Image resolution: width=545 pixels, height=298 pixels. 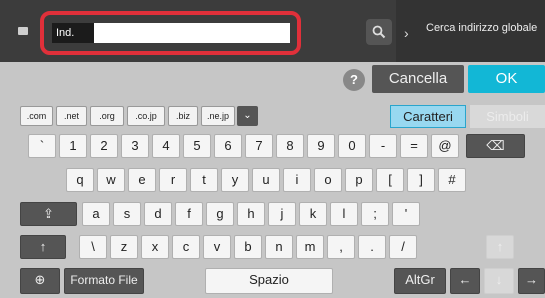 What do you see at coordinates (158, 214) in the screenshot?
I see `key: d` at bounding box center [158, 214].